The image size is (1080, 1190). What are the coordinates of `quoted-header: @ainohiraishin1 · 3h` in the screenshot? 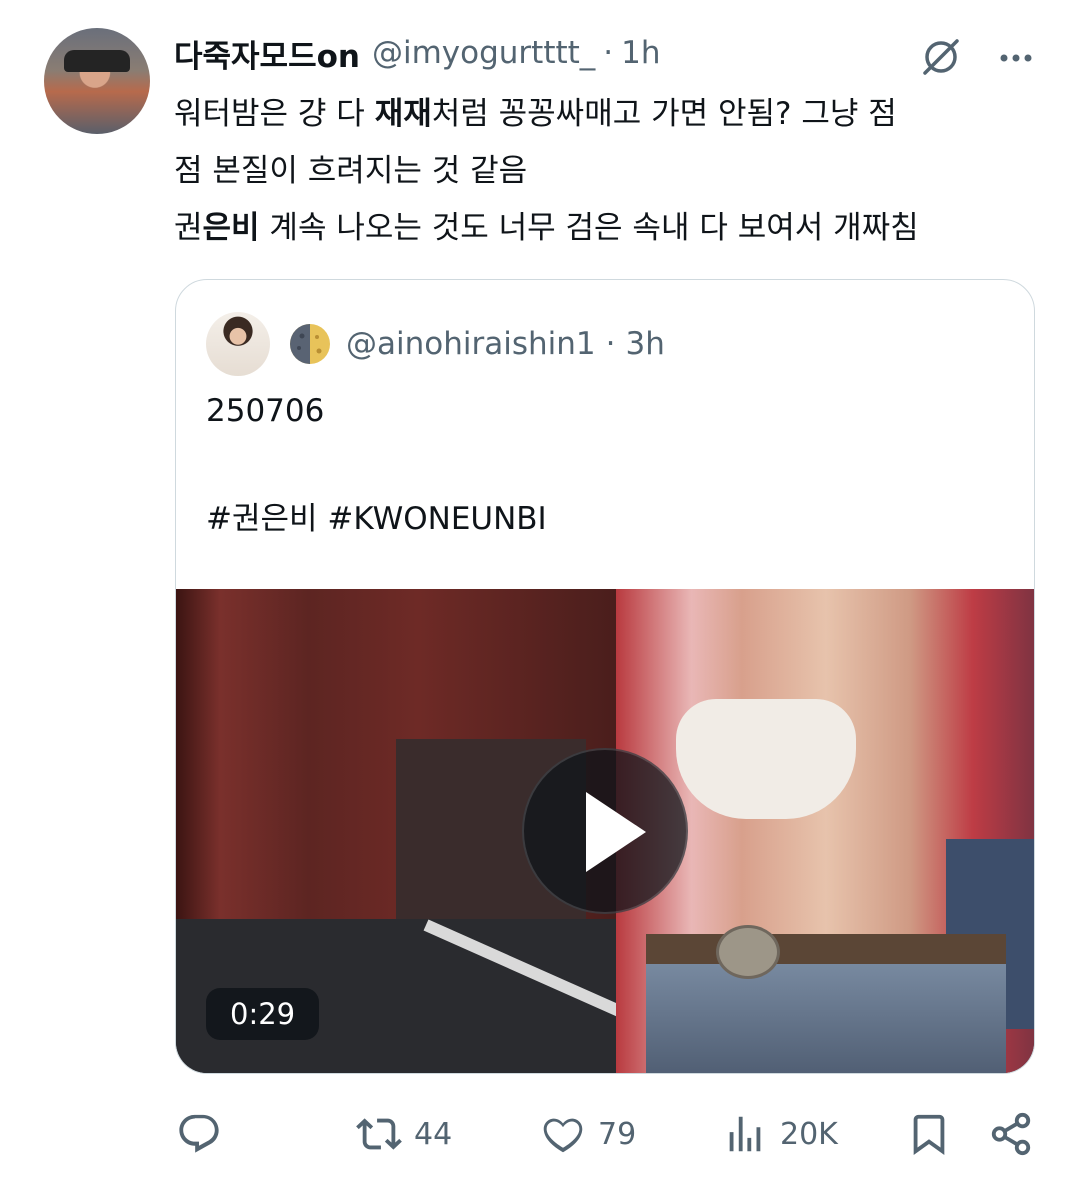 It's located at (505, 344).